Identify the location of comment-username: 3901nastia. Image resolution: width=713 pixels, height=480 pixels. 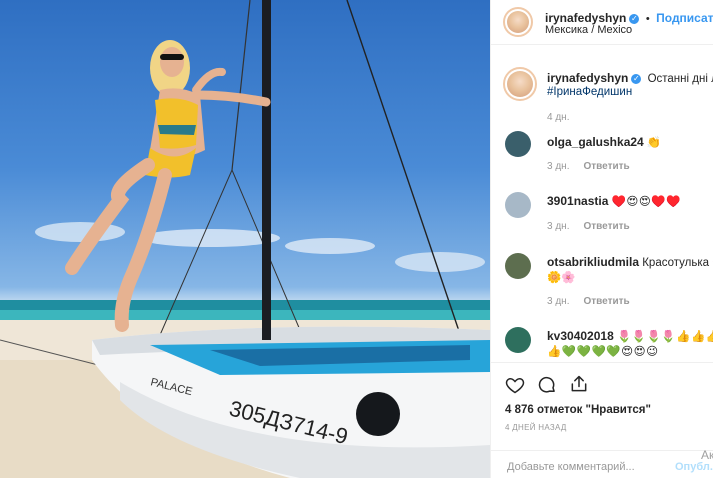
(577, 201).